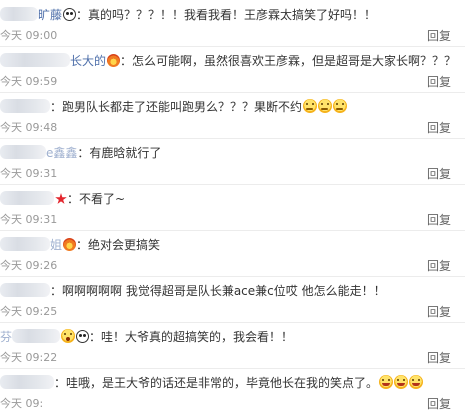  Describe the element at coordinates (124, 245) in the screenshot. I see `comment-text: 绝对会更搞笑` at that location.